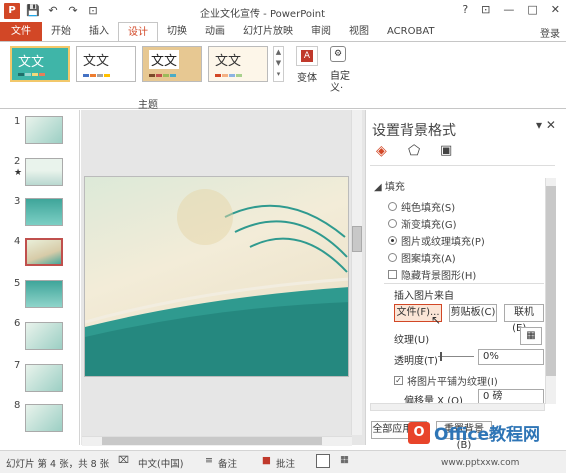  I want to click on slide-number: 6, so click(17, 323).